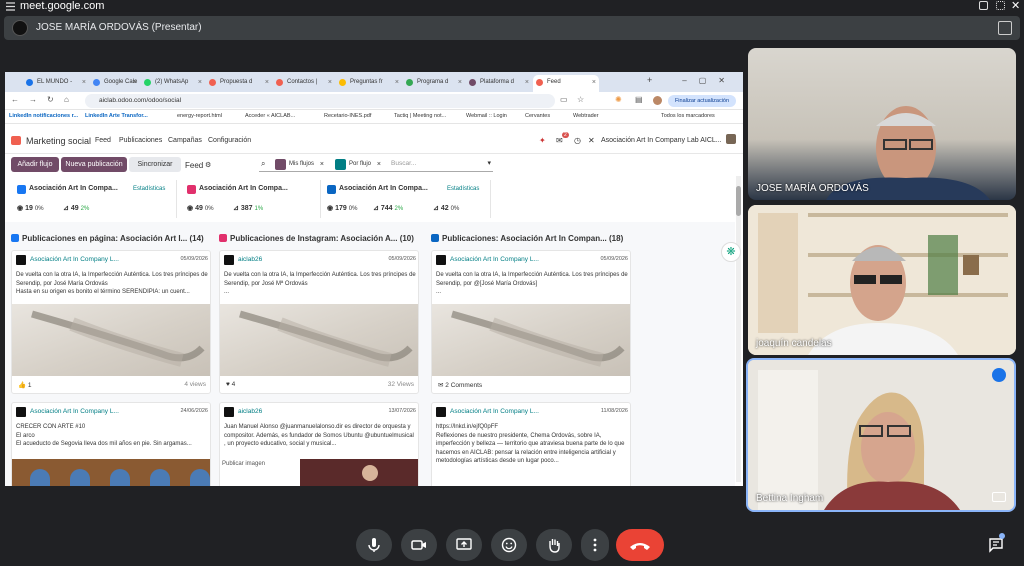  What do you see at coordinates (554, 545) in the screenshot?
I see `raise-hand-button` at bounding box center [554, 545].